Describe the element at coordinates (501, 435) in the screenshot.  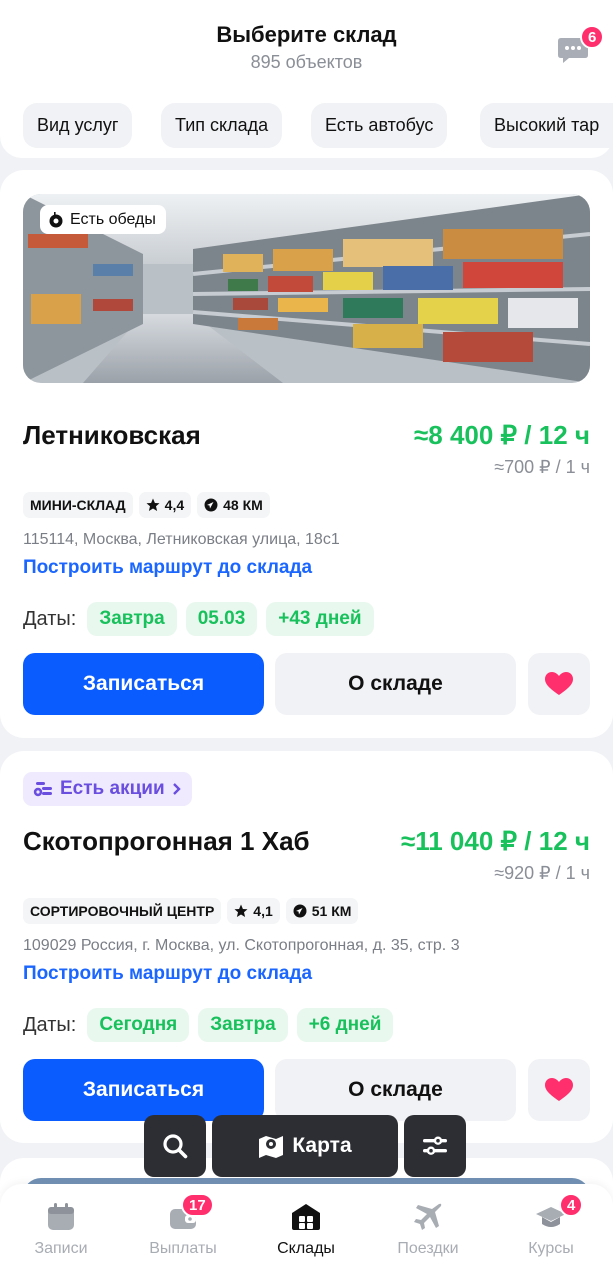
I see `shift-price: ≈8 400 ₽ / 12 ч` at that location.